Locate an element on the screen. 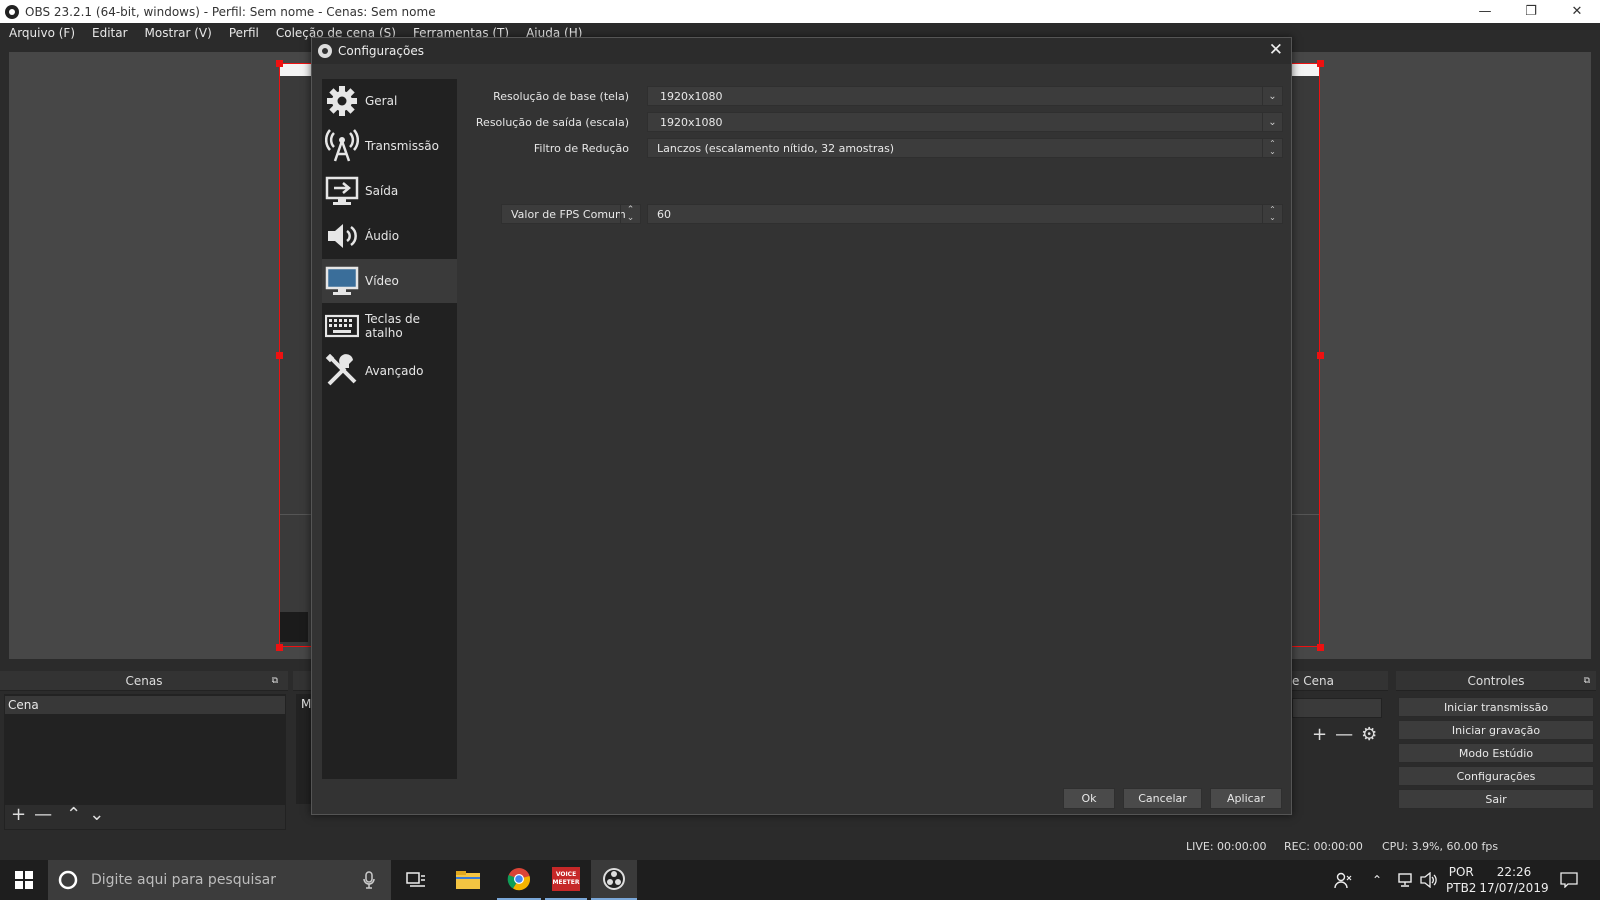  ok-button: Ok is located at coordinates (1089, 798).